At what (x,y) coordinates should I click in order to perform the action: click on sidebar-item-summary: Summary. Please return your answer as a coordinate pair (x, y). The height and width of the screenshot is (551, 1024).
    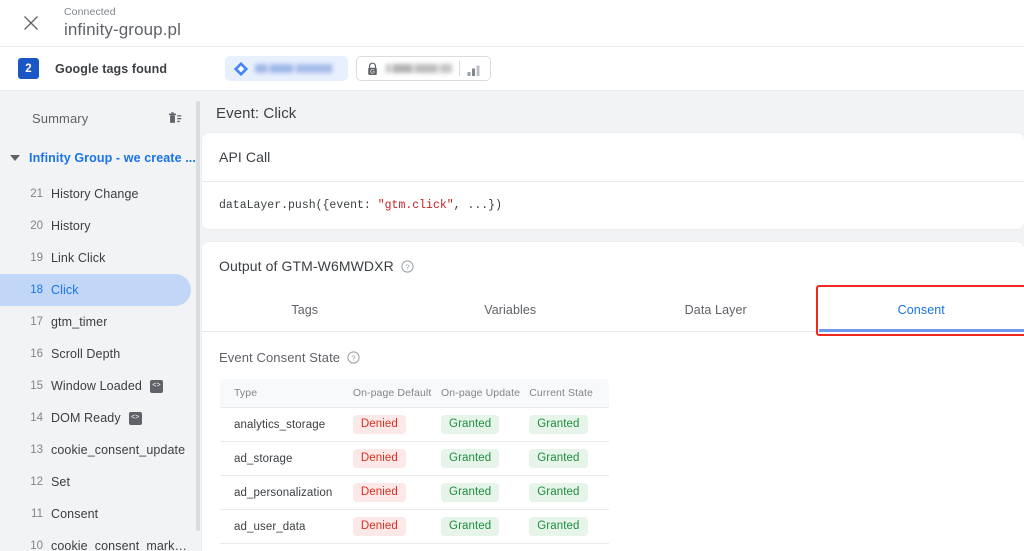
    Looking at the image, I should click on (100, 118).